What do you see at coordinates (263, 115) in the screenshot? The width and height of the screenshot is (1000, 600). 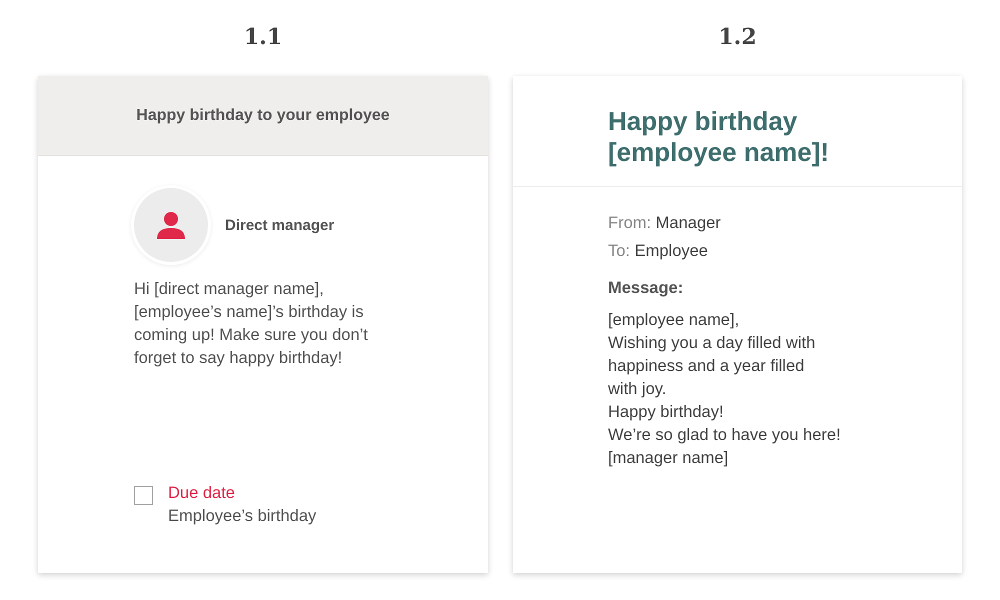 I see `card-title: Happy birthday to your employee` at bounding box center [263, 115].